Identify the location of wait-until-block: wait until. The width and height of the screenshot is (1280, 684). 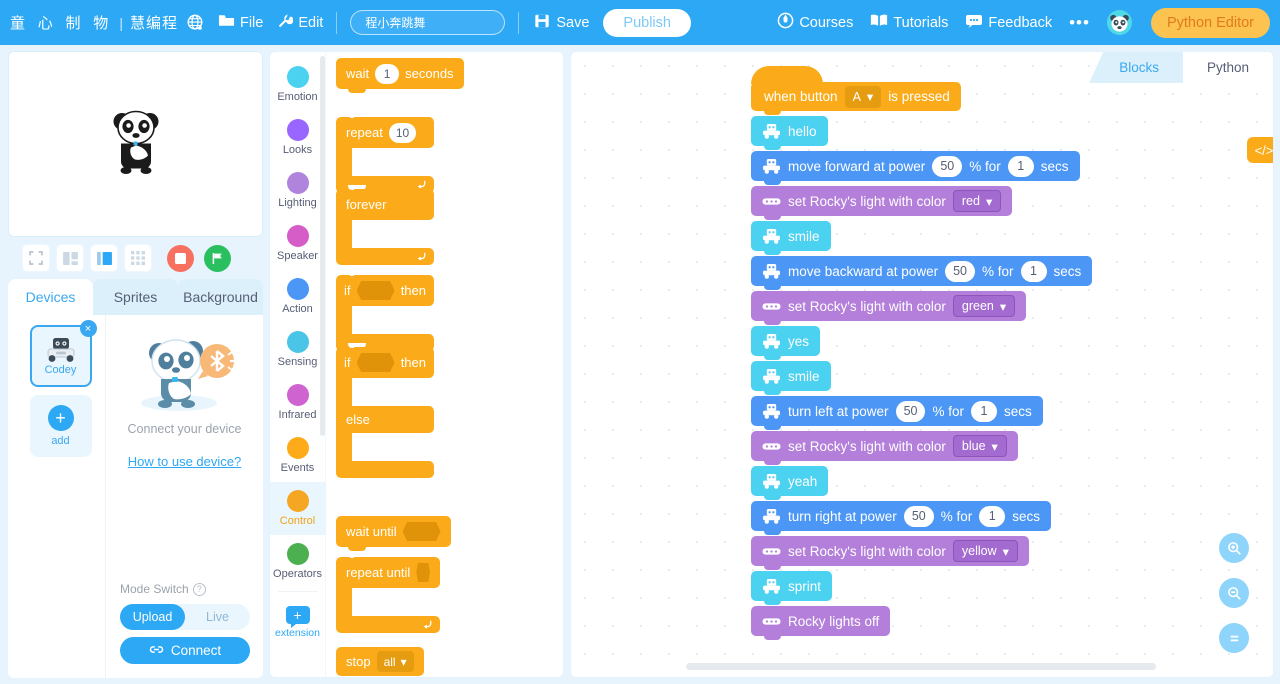
(393, 533).